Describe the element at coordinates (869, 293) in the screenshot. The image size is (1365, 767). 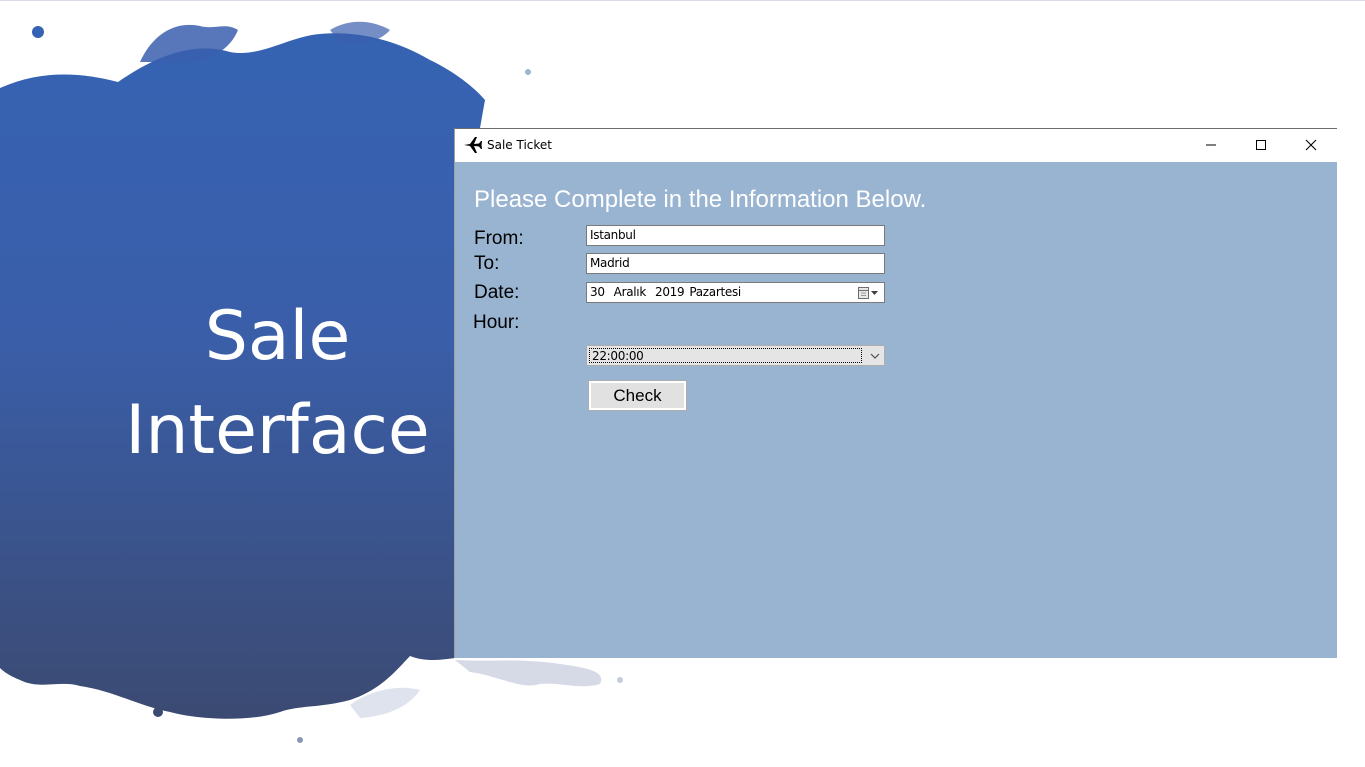
I see `calendar-dropdown-icon` at that location.